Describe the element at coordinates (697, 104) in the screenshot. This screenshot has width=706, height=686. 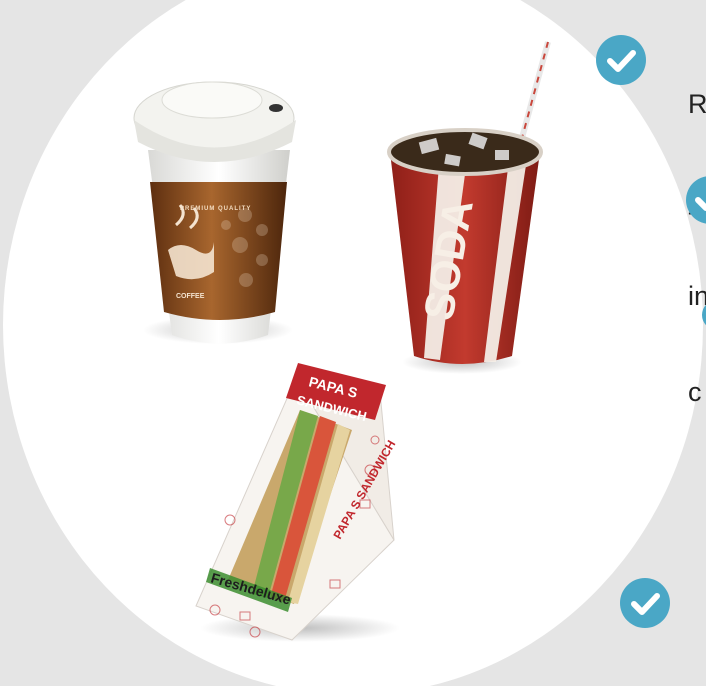
I see `bullet-line-1: R` at that location.